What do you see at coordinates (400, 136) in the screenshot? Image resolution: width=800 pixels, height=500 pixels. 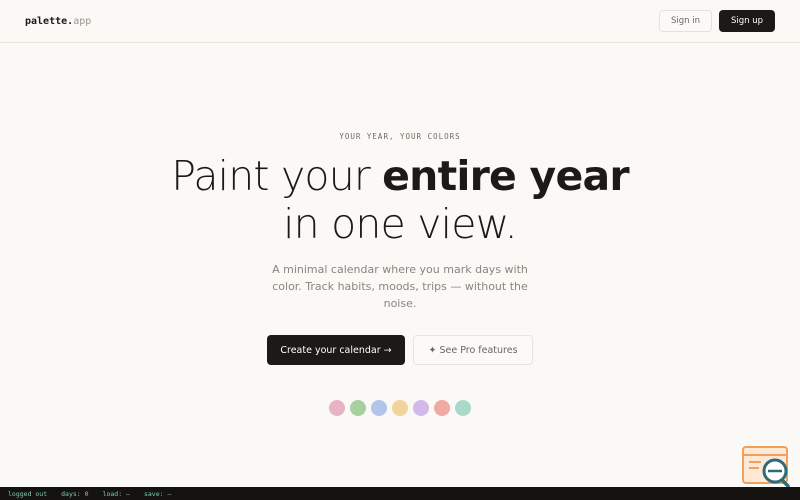 I see `hero-eyebrow: YOUR YEAR, YOUR COLORS` at bounding box center [400, 136].